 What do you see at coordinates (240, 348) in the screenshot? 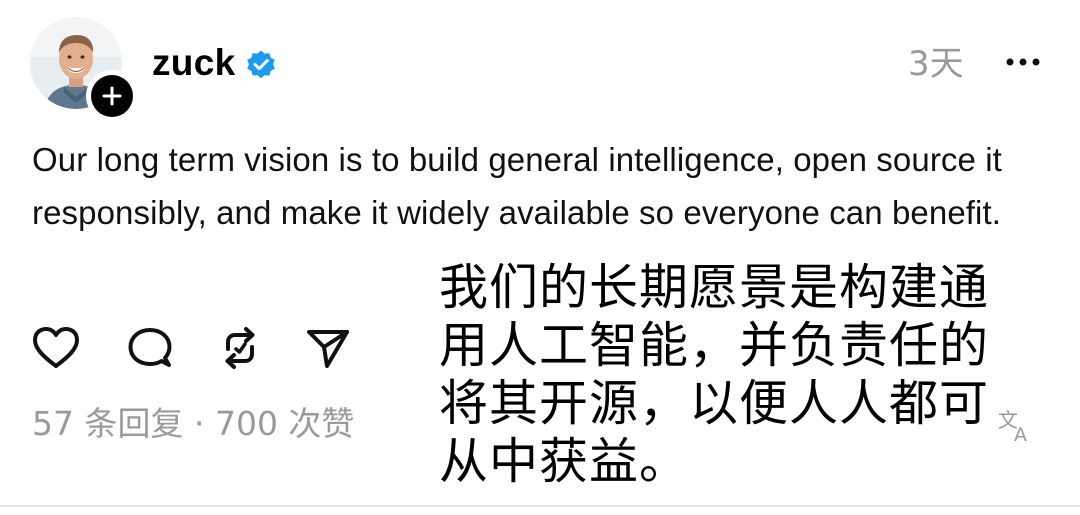
I see `repost-icon` at bounding box center [240, 348].